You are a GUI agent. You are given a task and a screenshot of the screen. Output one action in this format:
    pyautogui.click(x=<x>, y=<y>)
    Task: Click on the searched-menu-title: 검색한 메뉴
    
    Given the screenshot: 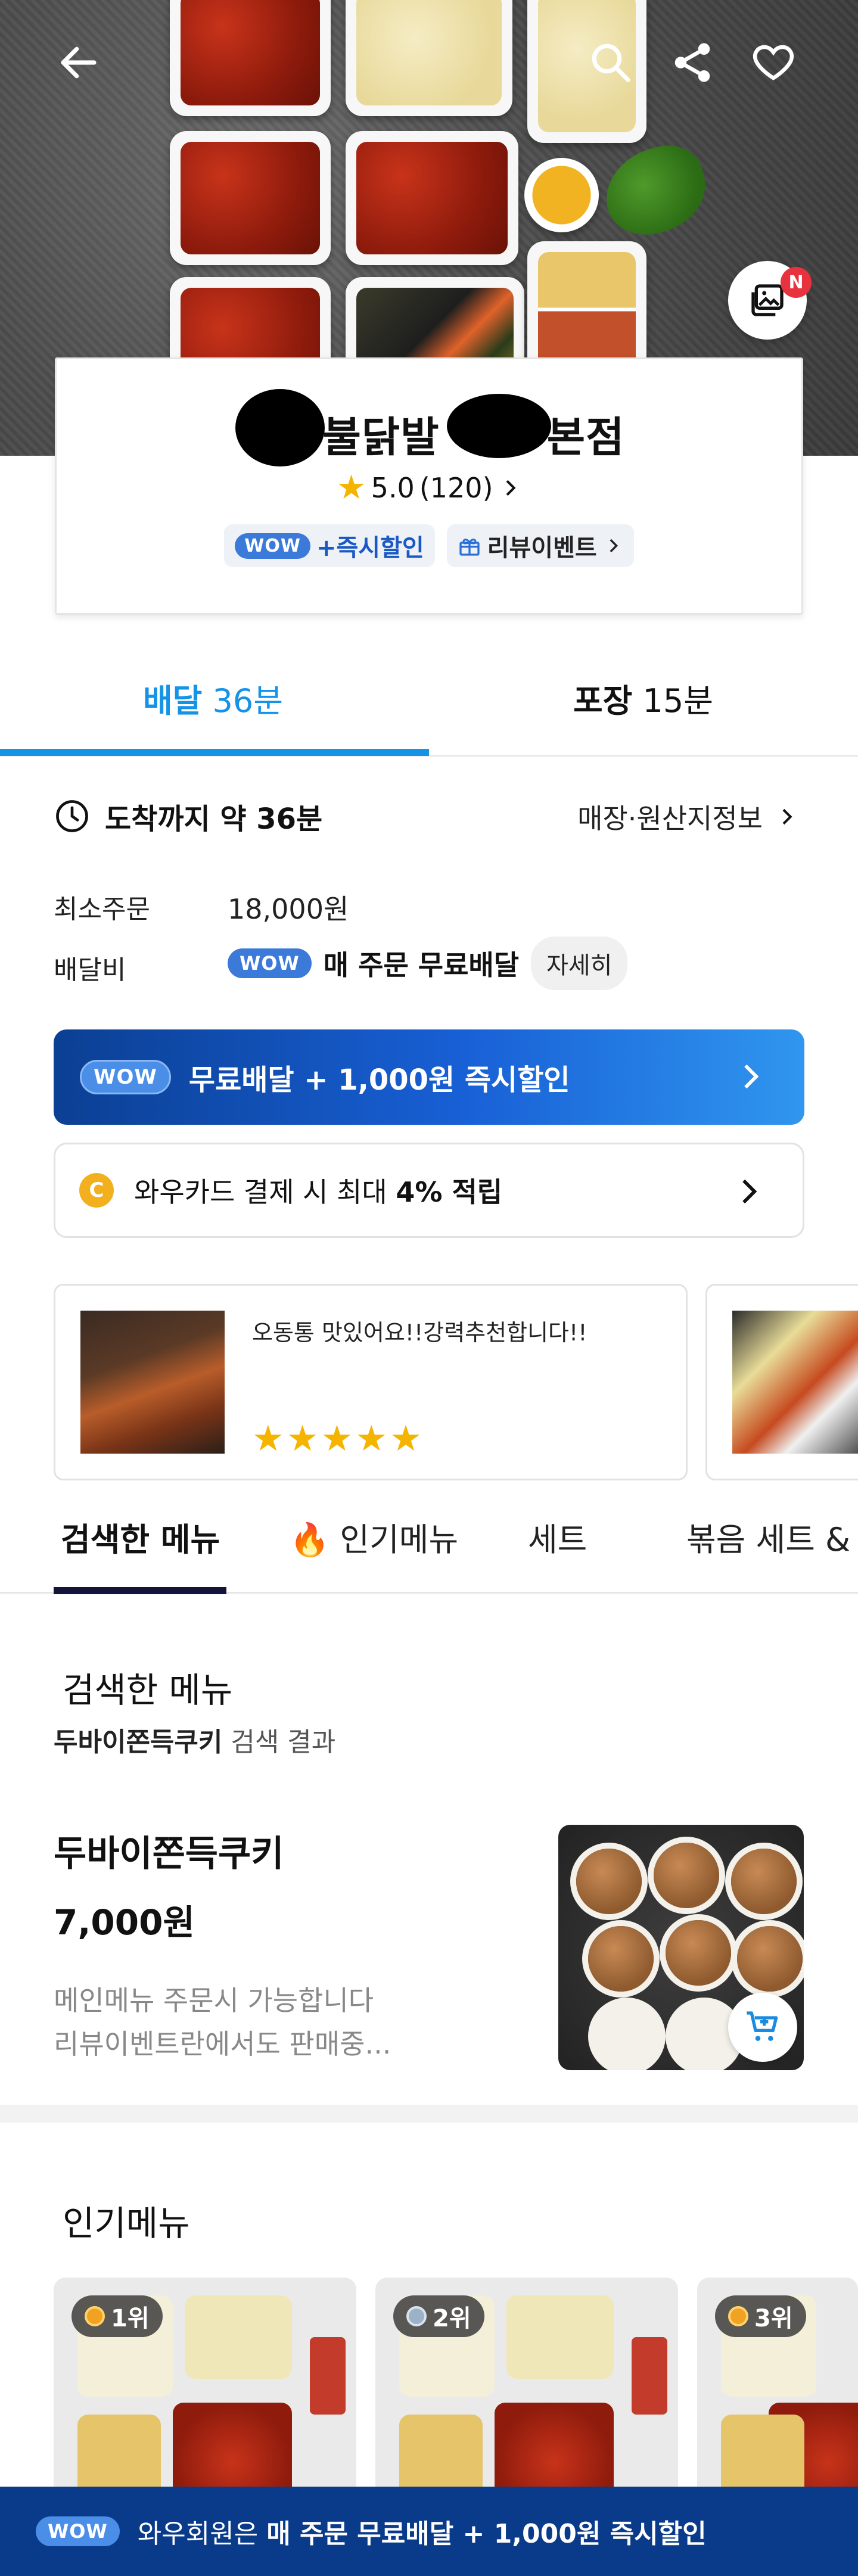 What is the action you would take?
    pyautogui.click(x=148, y=1690)
    